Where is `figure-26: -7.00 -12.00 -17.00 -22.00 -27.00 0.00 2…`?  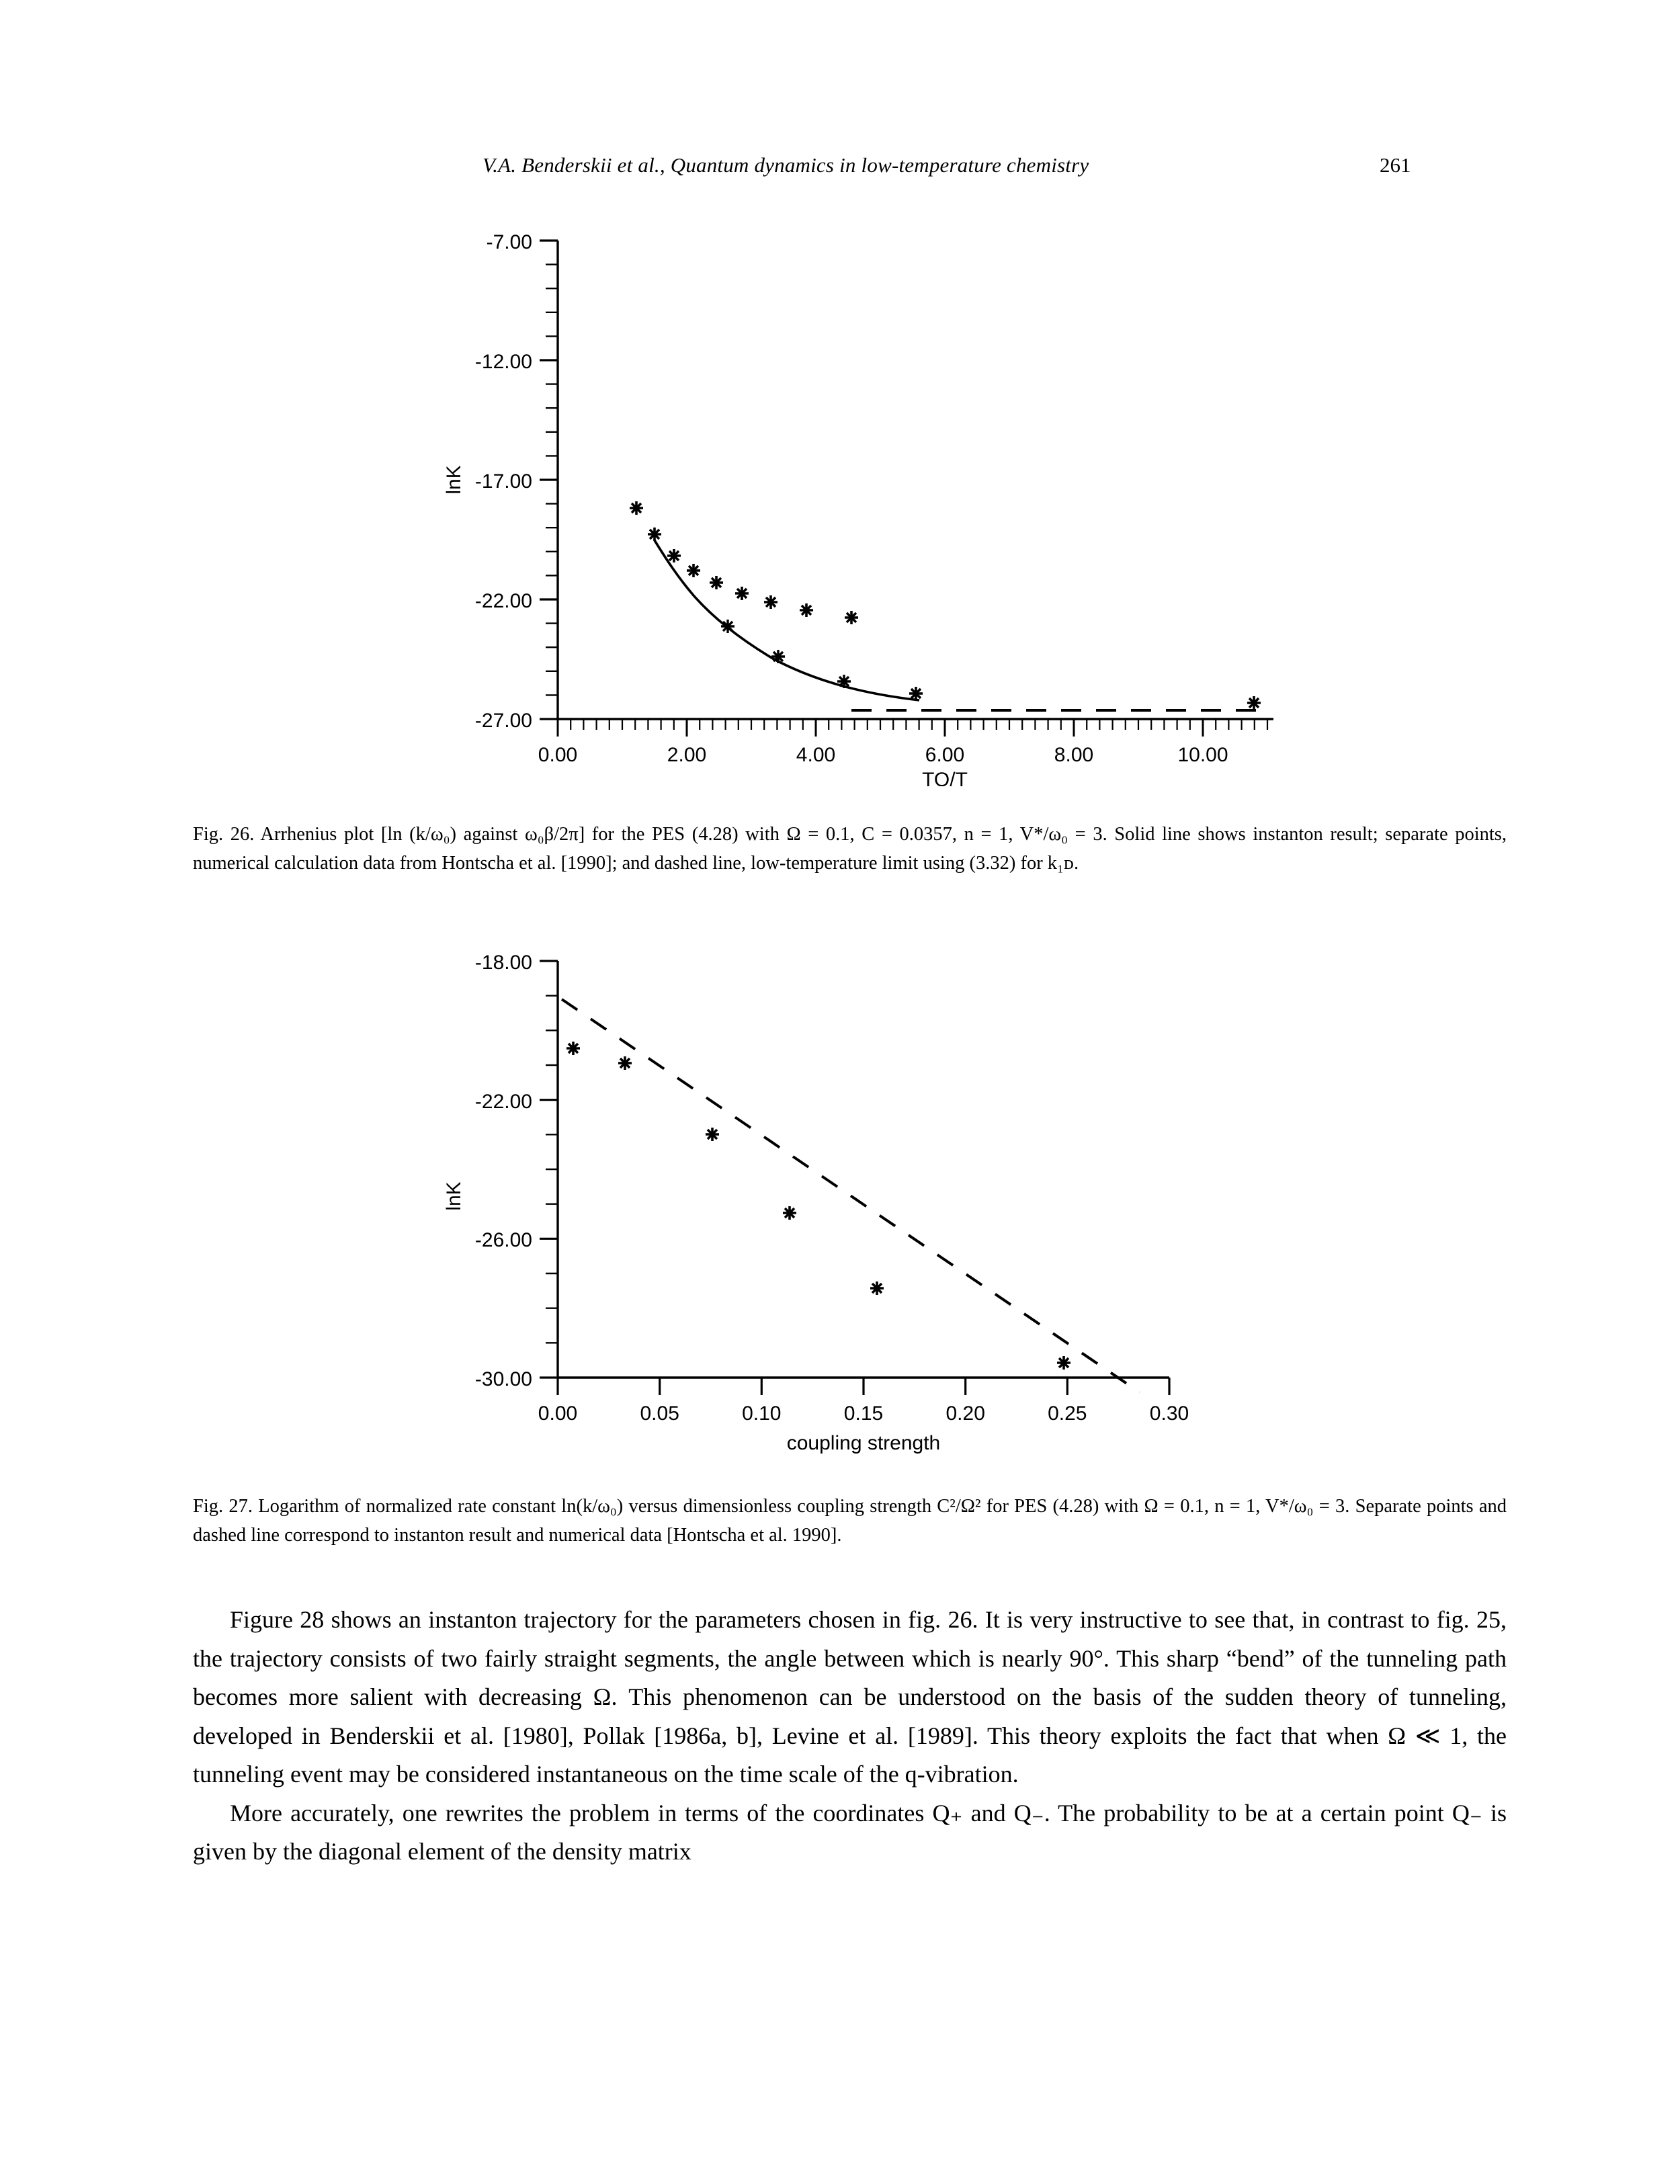
figure-26: -7.00 -12.00 -17.00 -22.00 -27.00 0.00 2… is located at coordinates (846, 504).